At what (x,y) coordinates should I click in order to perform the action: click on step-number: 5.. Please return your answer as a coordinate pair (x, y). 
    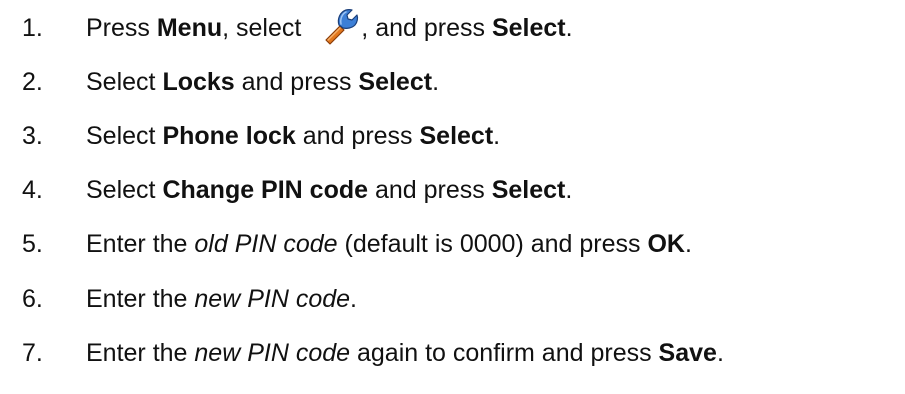
    Looking at the image, I should click on (32, 243).